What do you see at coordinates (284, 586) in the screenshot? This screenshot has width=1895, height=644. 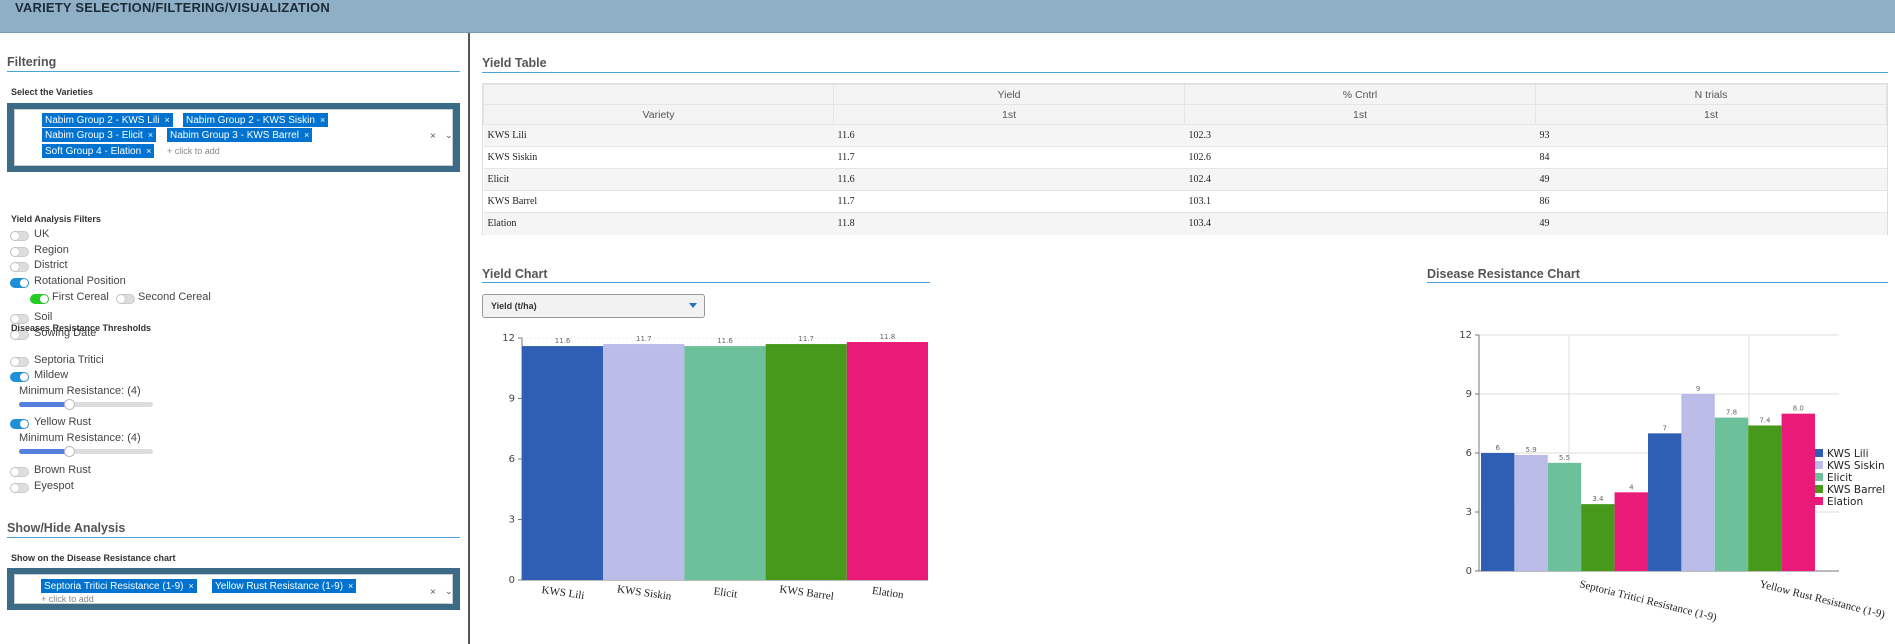 I see `analysis-tag: Yellow Rust Resistance (1-9) ×` at bounding box center [284, 586].